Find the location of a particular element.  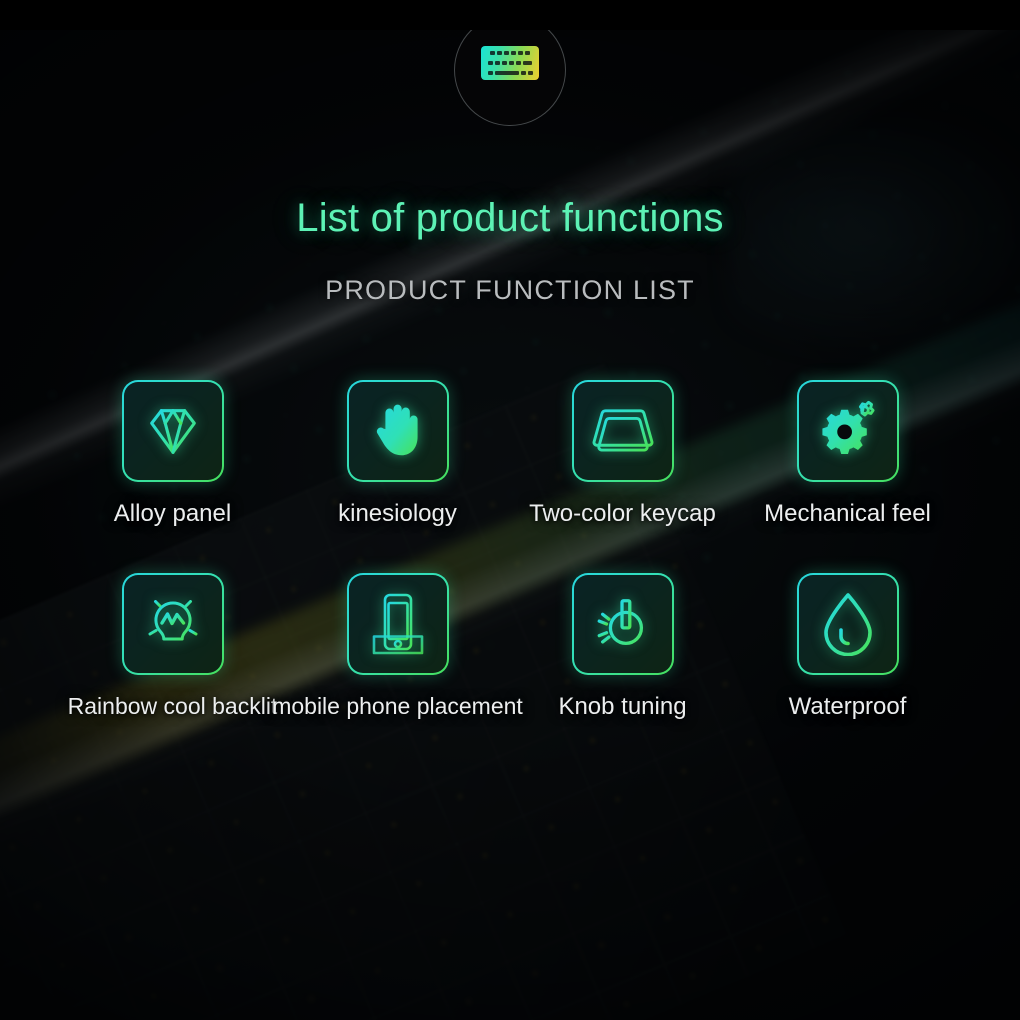

keyboard-icon is located at coordinates (510, 63).